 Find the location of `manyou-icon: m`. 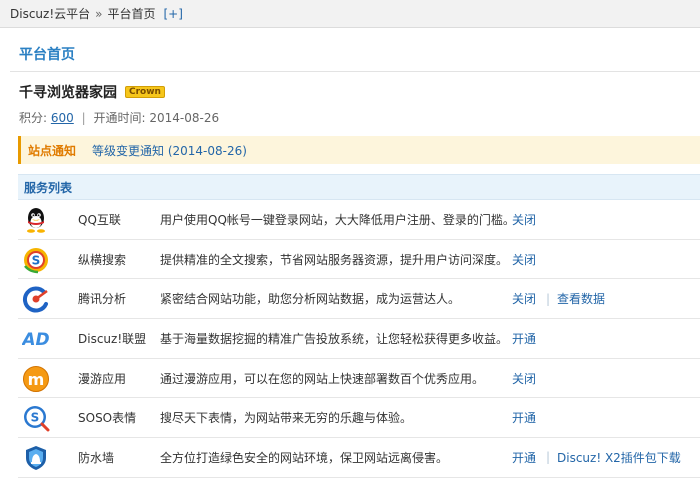

manyou-icon: m is located at coordinates (36, 378).